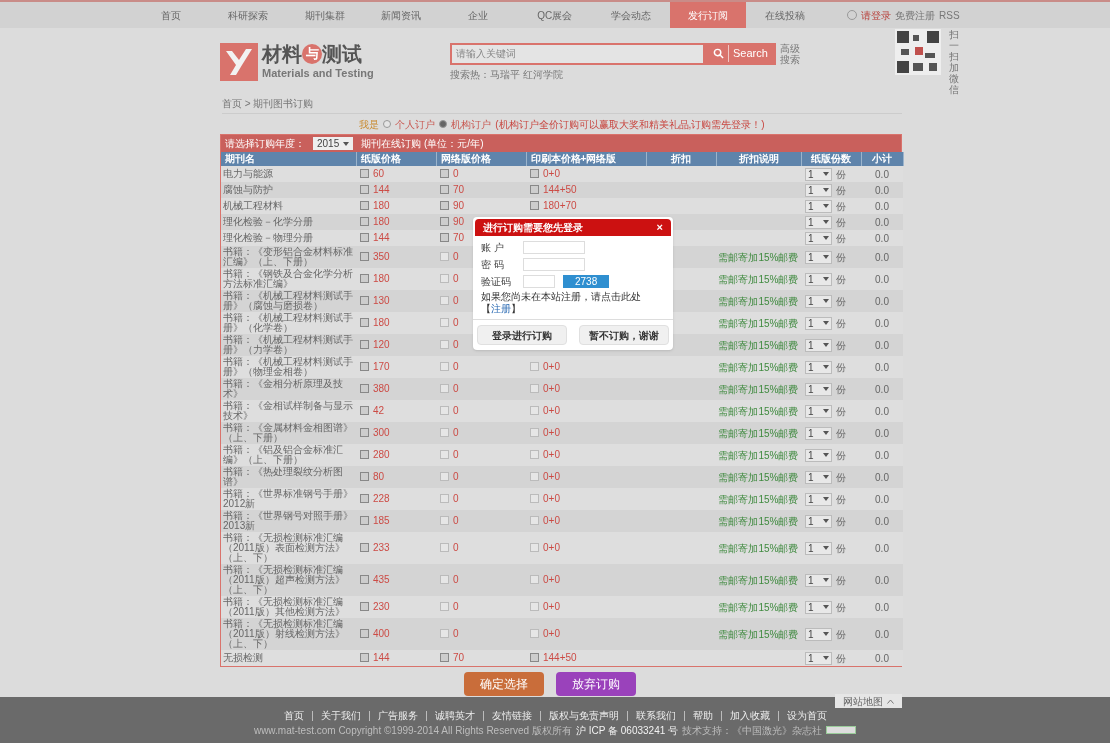 This screenshot has height=743, width=1110. Describe the element at coordinates (324, 15) in the screenshot. I see `nav-tab: 期刊集群` at that location.